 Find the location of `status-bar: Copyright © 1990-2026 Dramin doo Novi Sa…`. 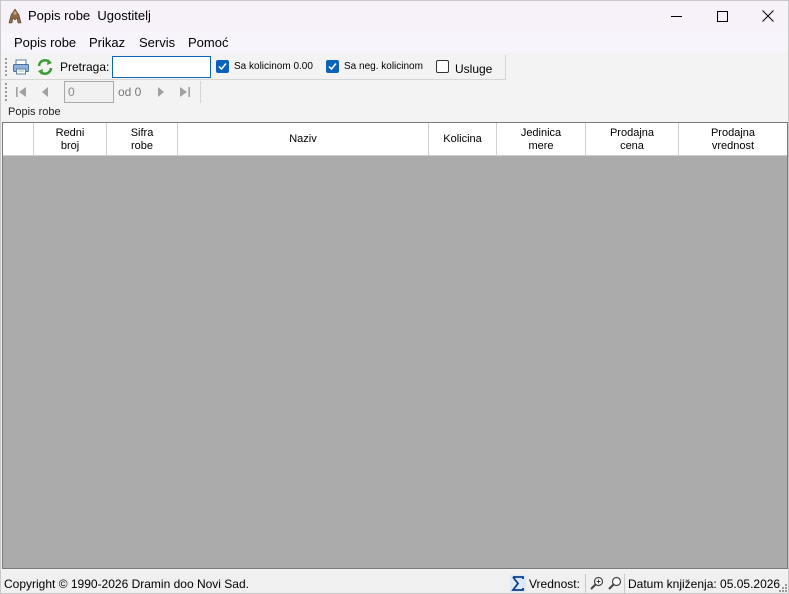

status-bar: Copyright © 1990-2026 Dramin doo Novi Sa… is located at coordinates (394, 582).